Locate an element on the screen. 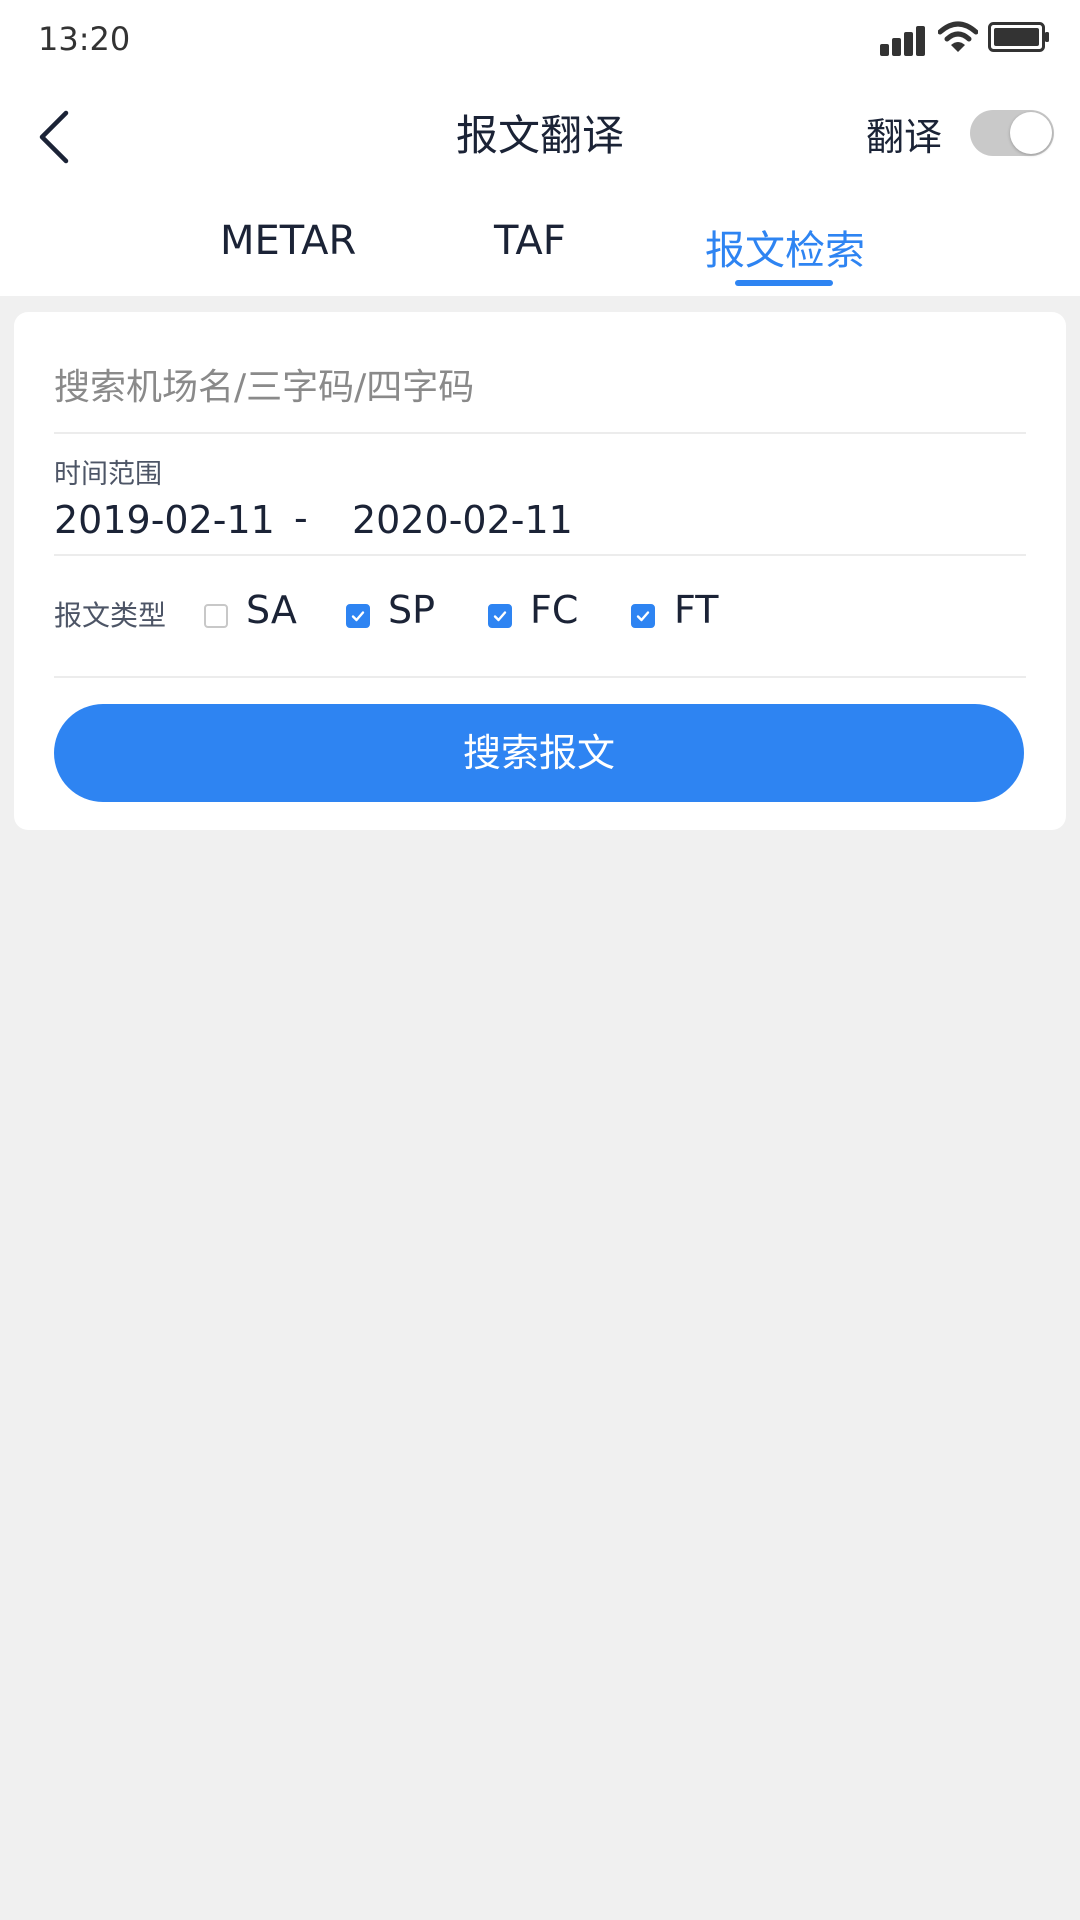  message-type-label: 报文类型 is located at coordinates (110, 615).